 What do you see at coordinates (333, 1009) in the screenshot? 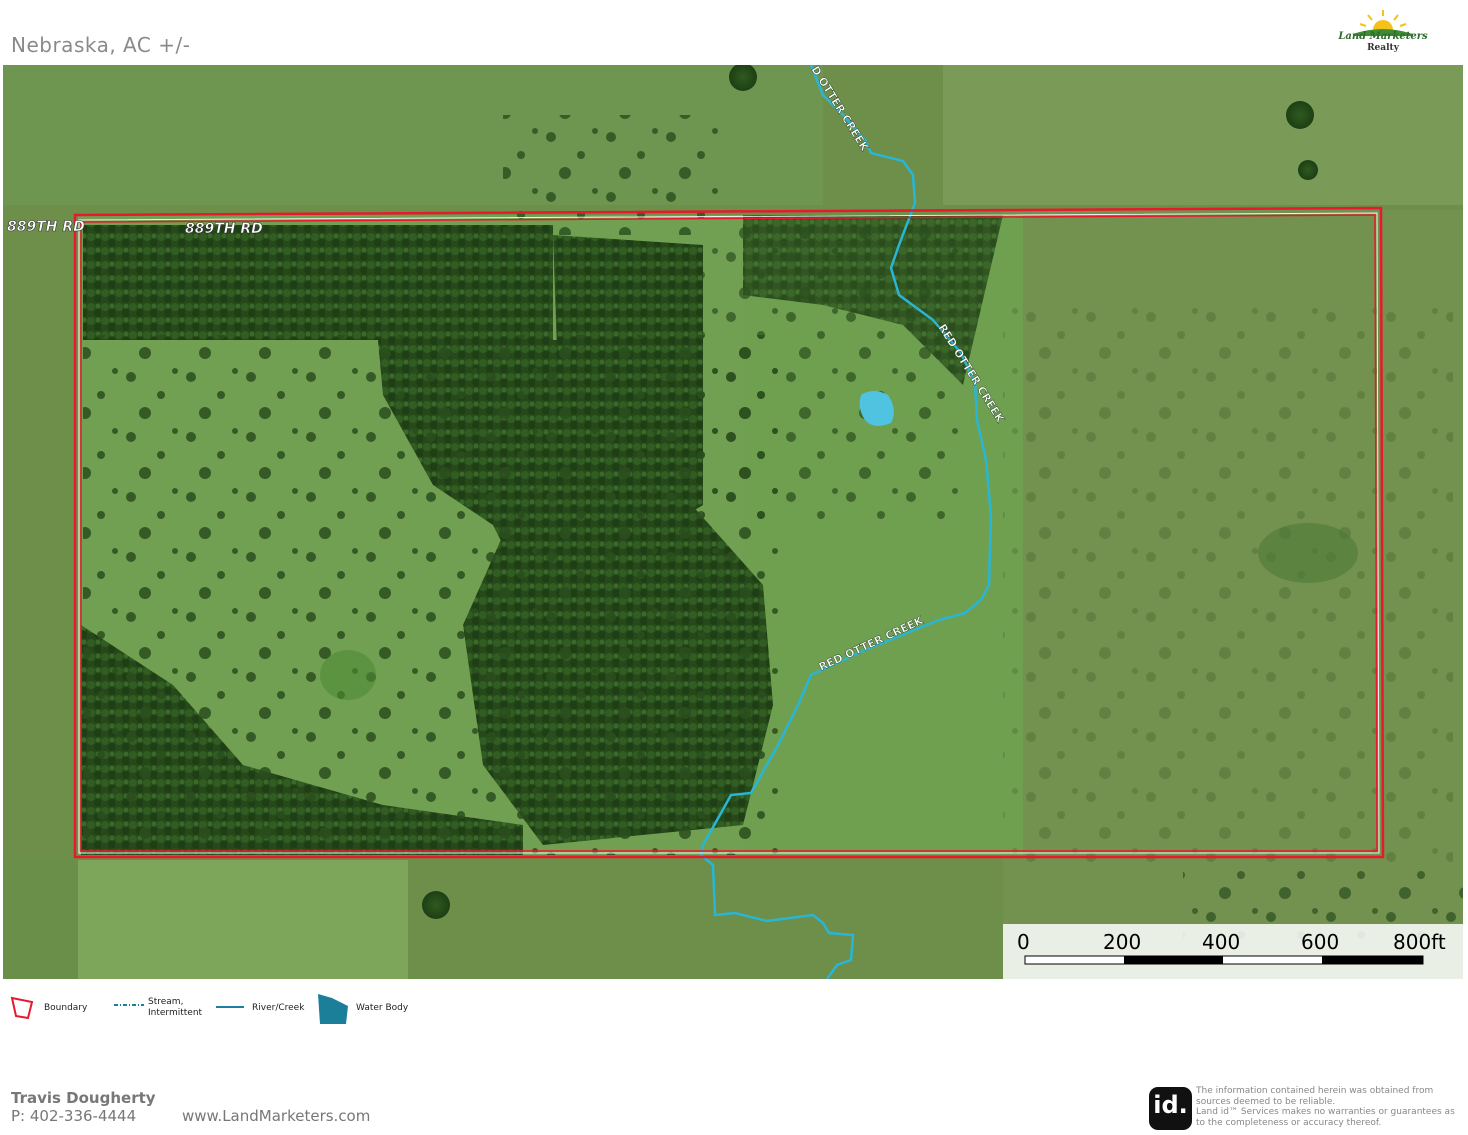
I see `water-body-icon` at bounding box center [333, 1009].